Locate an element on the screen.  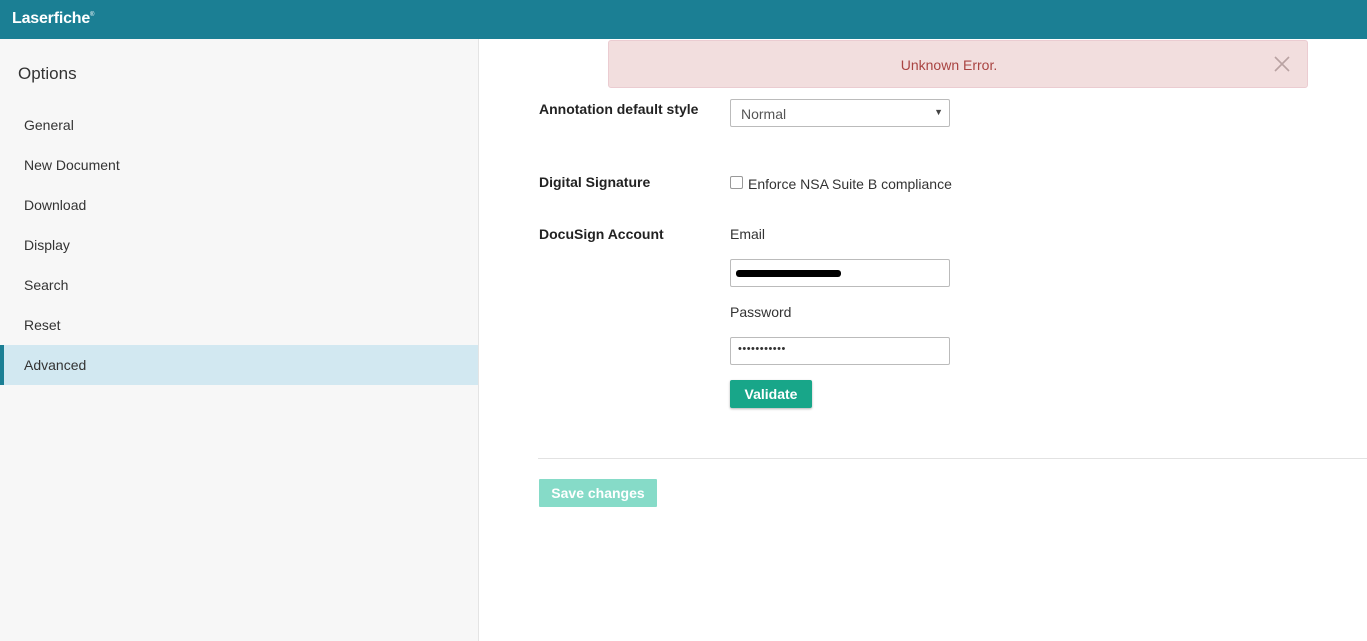
sidebar-item-advanced: Advanced is located at coordinates (239, 365).